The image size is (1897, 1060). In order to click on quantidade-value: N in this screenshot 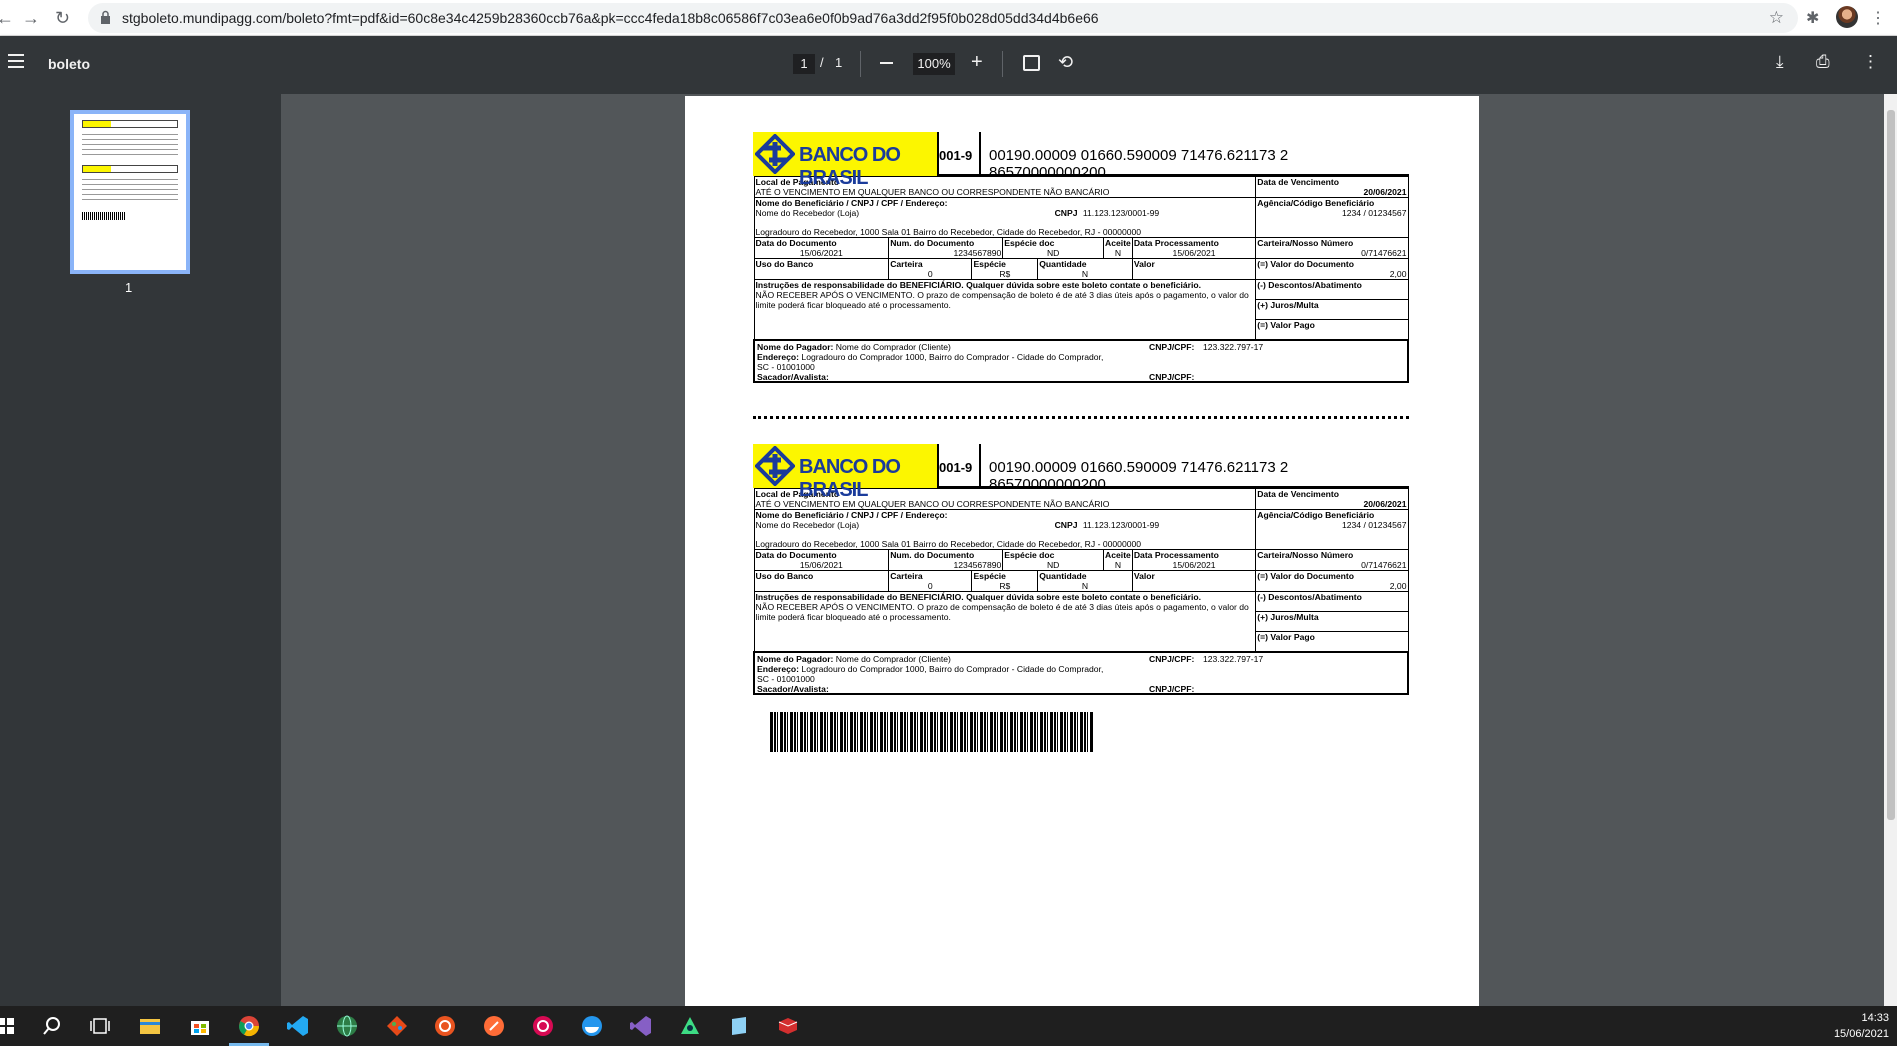, I will do `click(1085, 586)`.